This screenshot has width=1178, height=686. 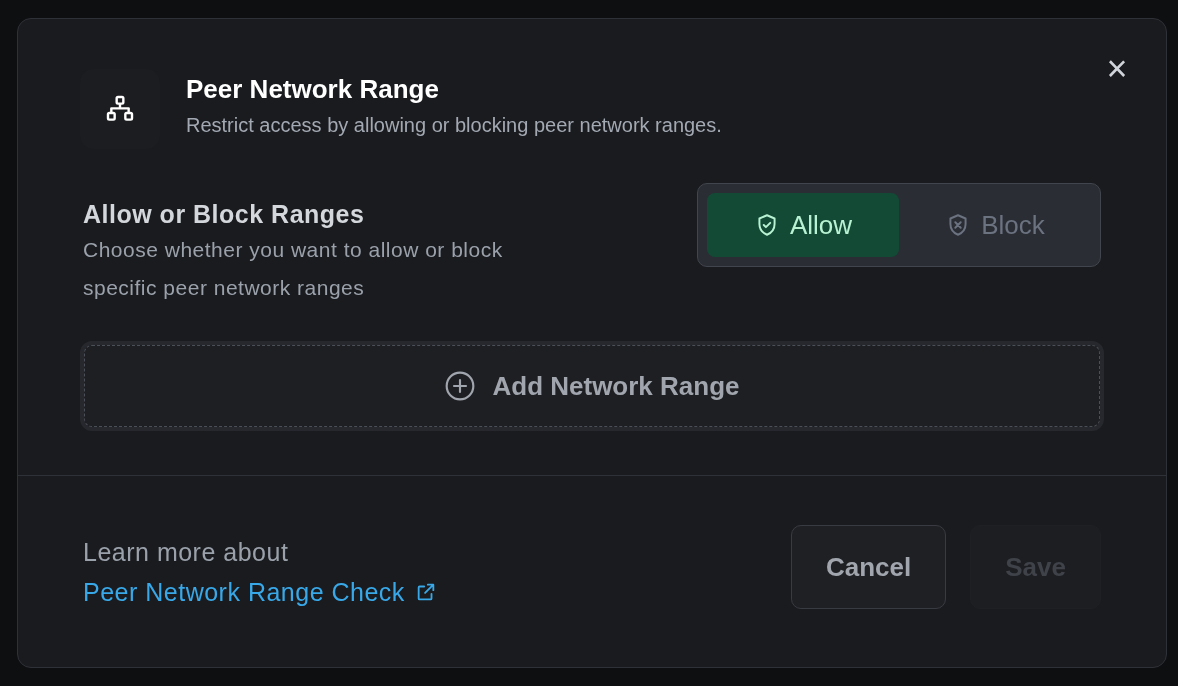 I want to click on section-description: Choose whether you want to allow or block specific peer network ranges, so click(x=293, y=269).